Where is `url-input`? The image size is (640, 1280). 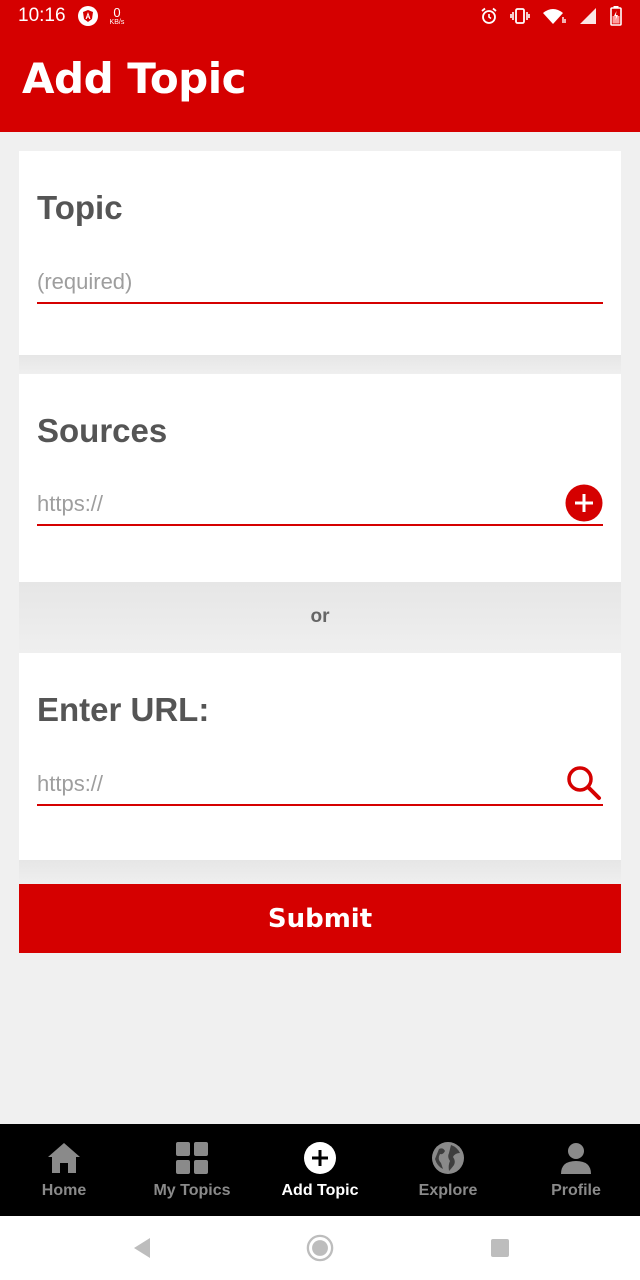 url-input is located at coordinates (297, 784).